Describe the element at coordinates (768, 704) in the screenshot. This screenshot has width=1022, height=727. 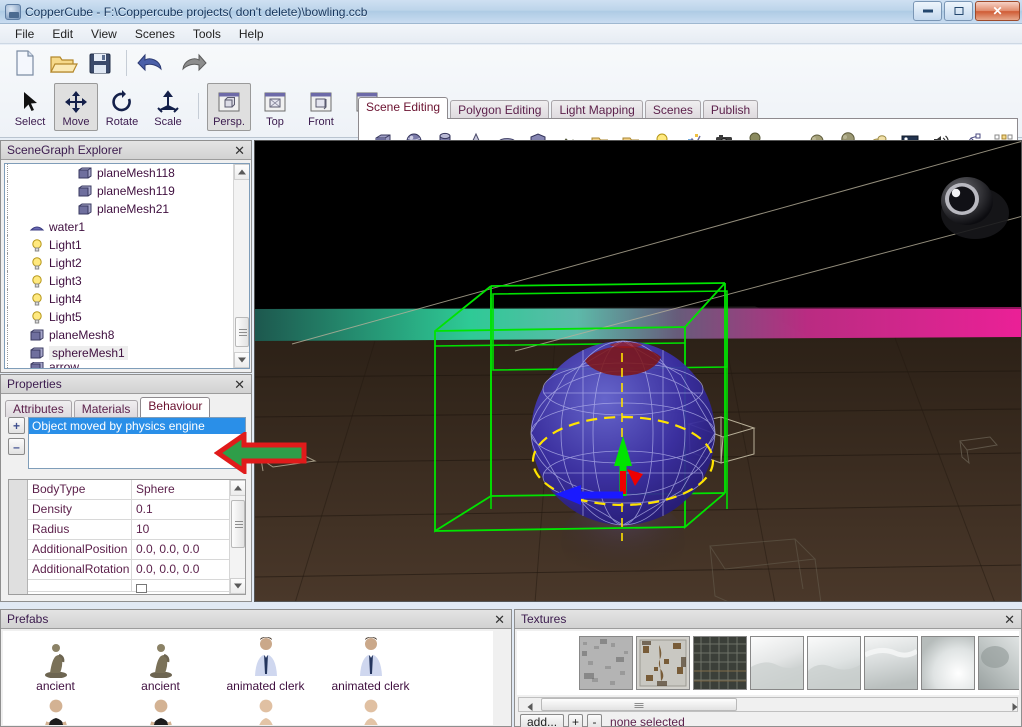
I see `textures-horizontal-scrollbar` at that location.